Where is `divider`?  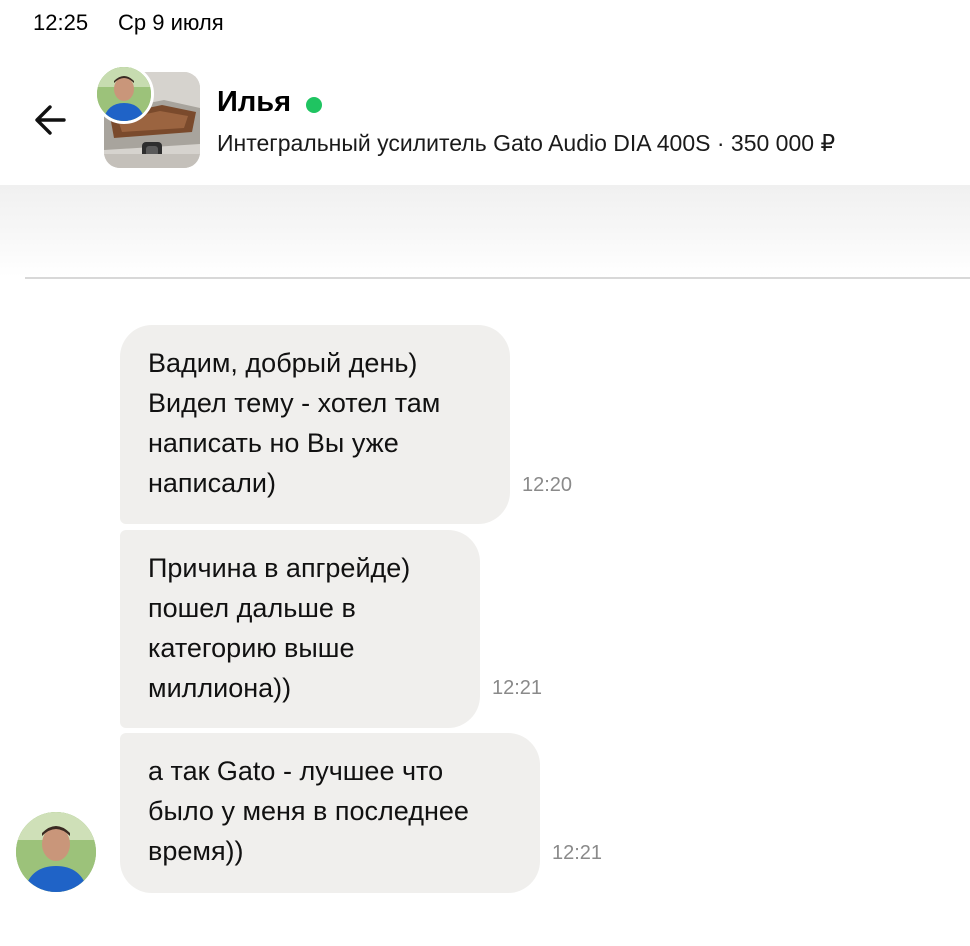 divider is located at coordinates (497, 278).